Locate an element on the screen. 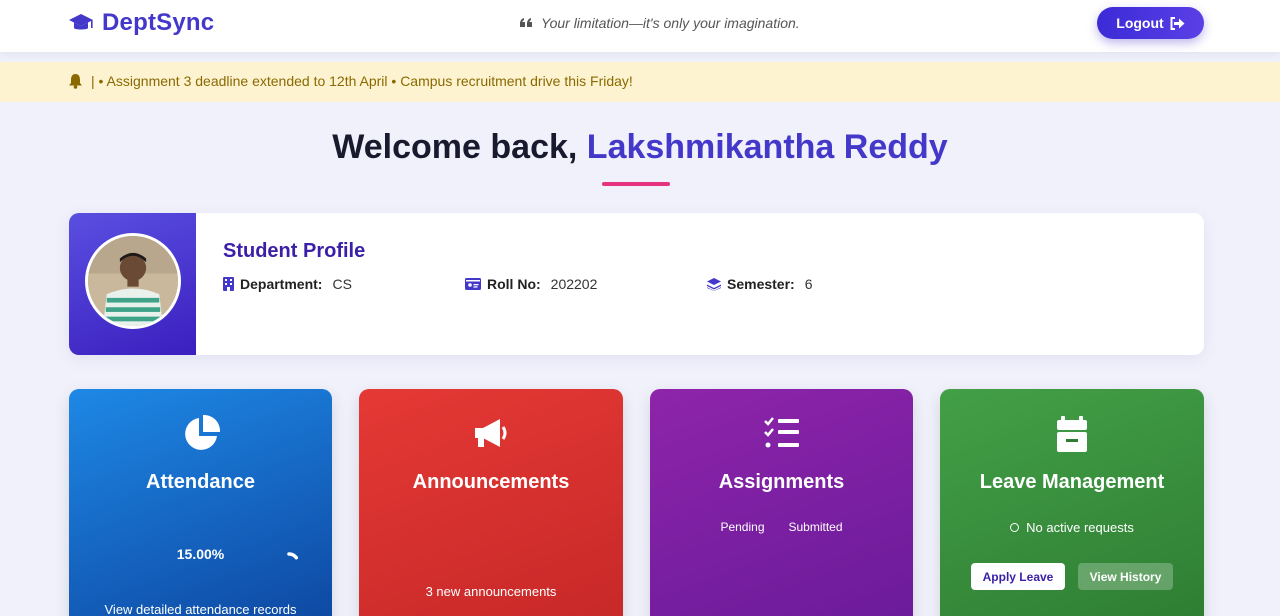  semester-label: Semester: is located at coordinates (761, 284).